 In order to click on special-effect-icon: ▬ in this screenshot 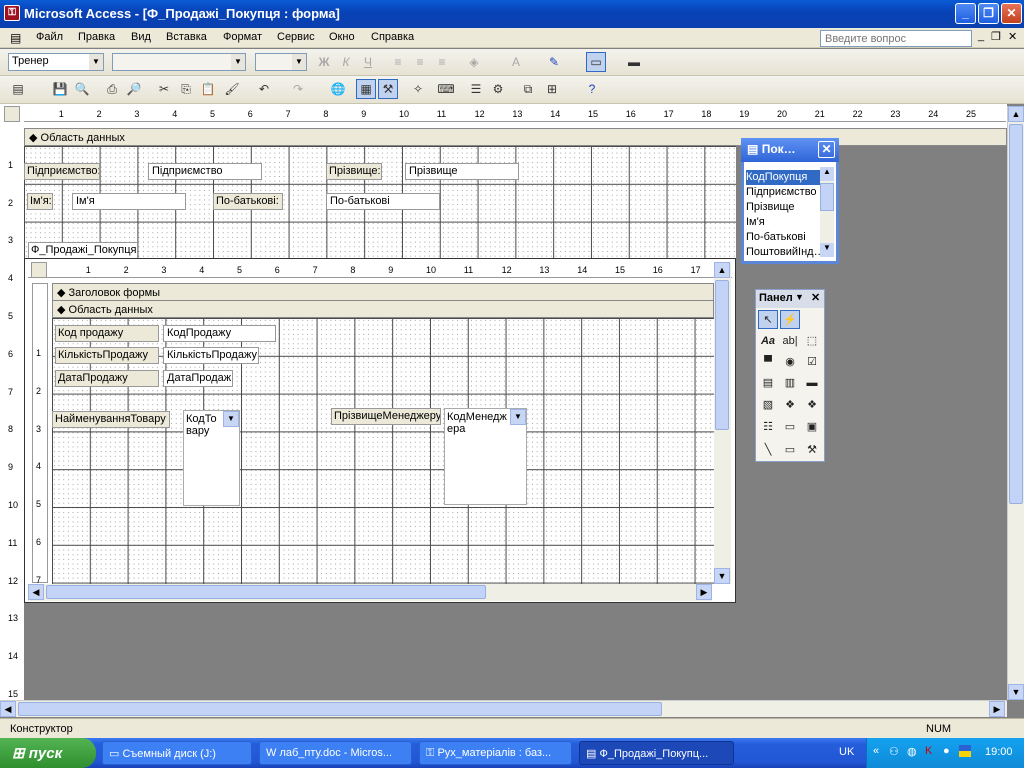, I will do `click(634, 62)`.